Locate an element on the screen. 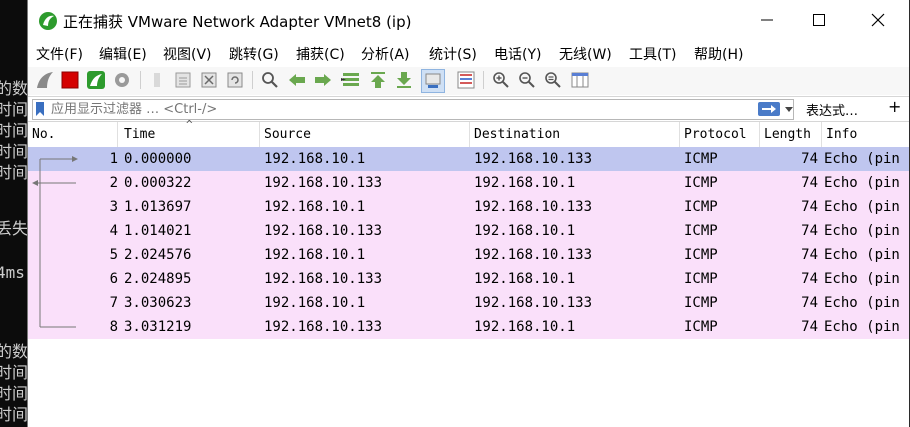 The height and width of the screenshot is (427, 910). stop-capture-button is located at coordinates (70, 80).